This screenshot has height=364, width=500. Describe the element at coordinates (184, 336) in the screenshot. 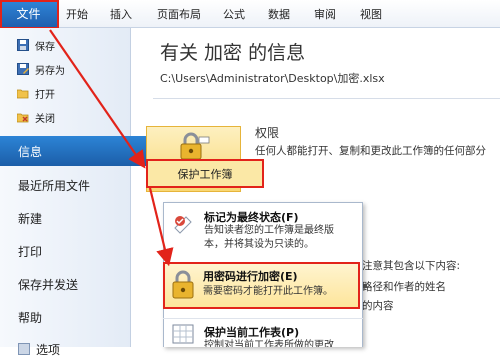

I see `protect-sheet-icon` at that location.